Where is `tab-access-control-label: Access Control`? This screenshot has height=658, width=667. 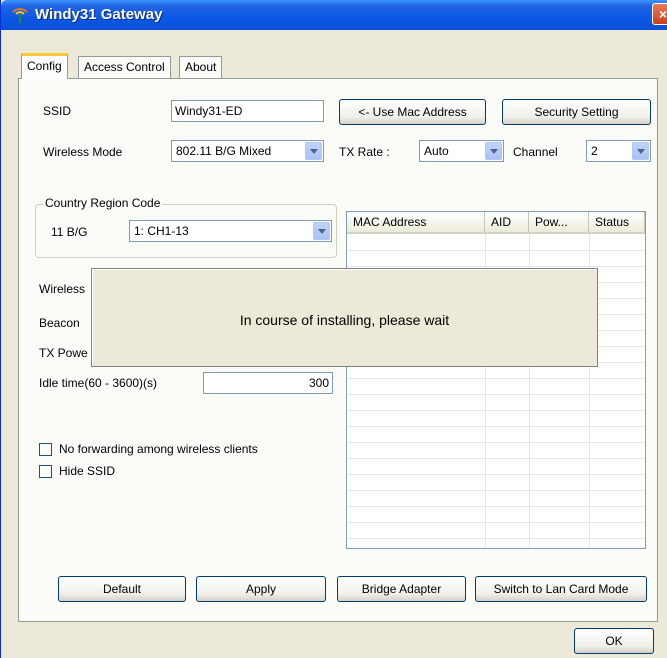 tab-access-control-label: Access Control is located at coordinates (124, 67).